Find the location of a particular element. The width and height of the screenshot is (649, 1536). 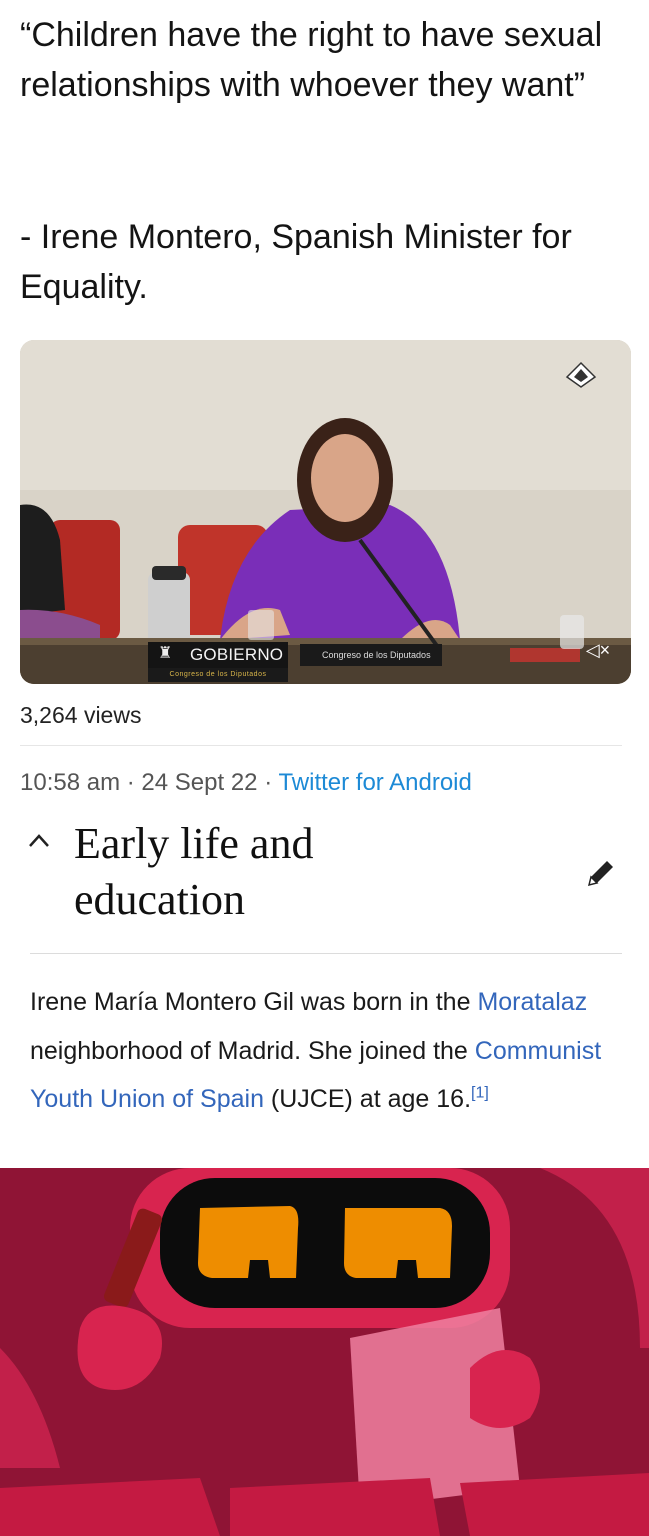

pencil-icon is located at coordinates (601, 873).